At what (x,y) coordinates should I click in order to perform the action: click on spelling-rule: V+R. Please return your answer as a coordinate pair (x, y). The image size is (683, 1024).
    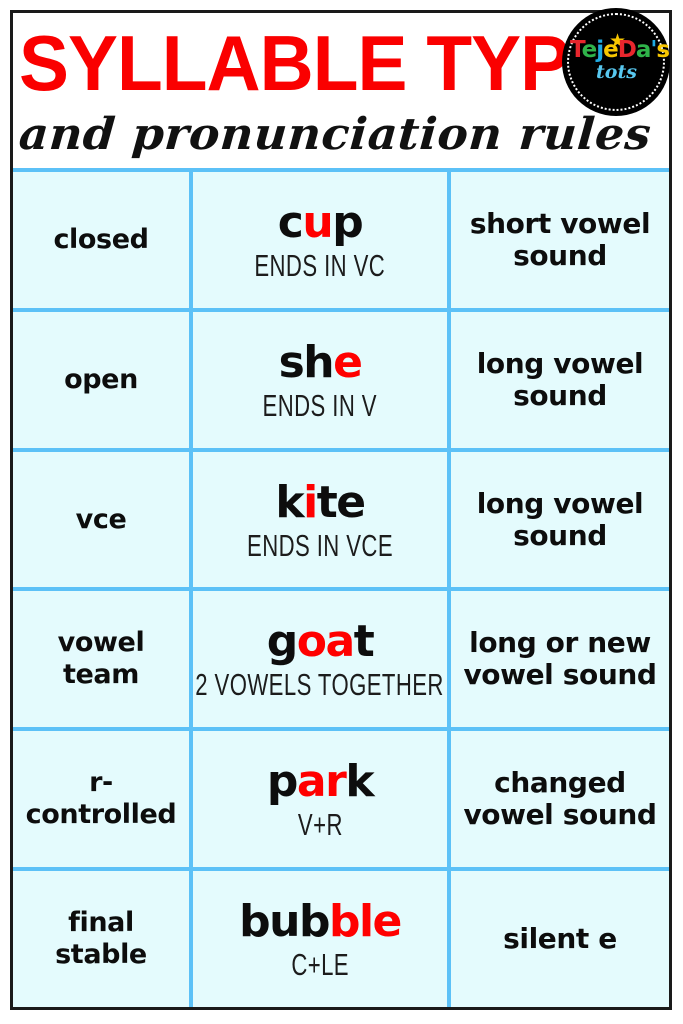
    Looking at the image, I should click on (320, 825).